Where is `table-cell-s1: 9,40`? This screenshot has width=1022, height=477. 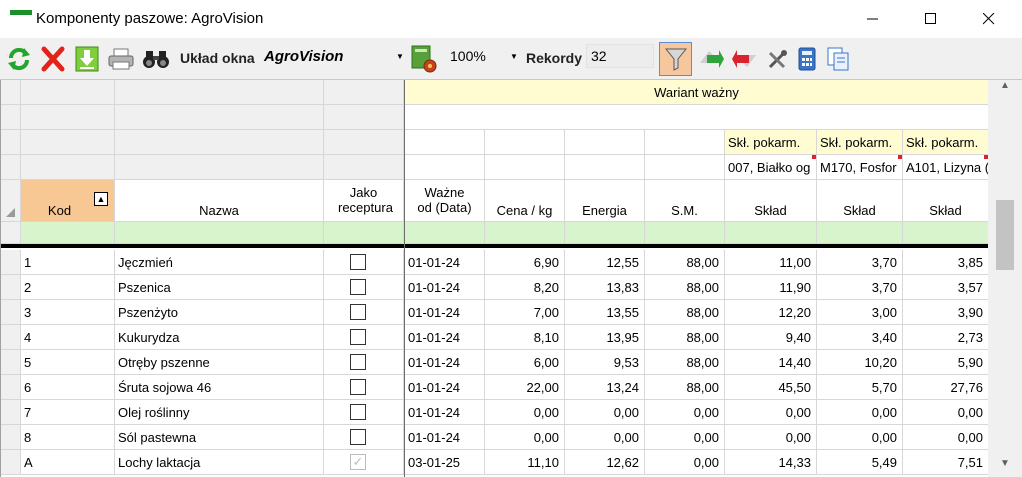
table-cell-s1: 9,40 is located at coordinates (771, 337).